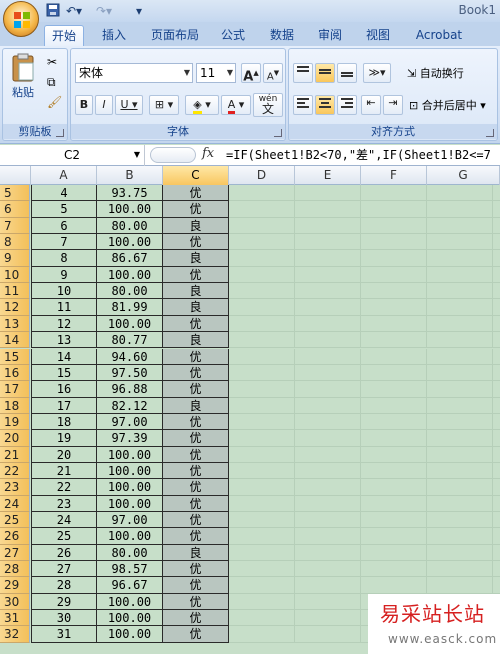  Describe the element at coordinates (490, 133) in the screenshot. I see `alignment-dialog-launcher-icon` at that location.